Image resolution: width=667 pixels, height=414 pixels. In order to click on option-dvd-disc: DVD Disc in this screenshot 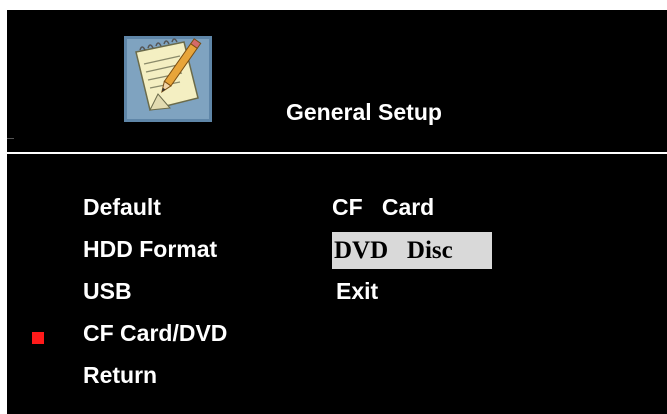, I will do `click(412, 250)`.